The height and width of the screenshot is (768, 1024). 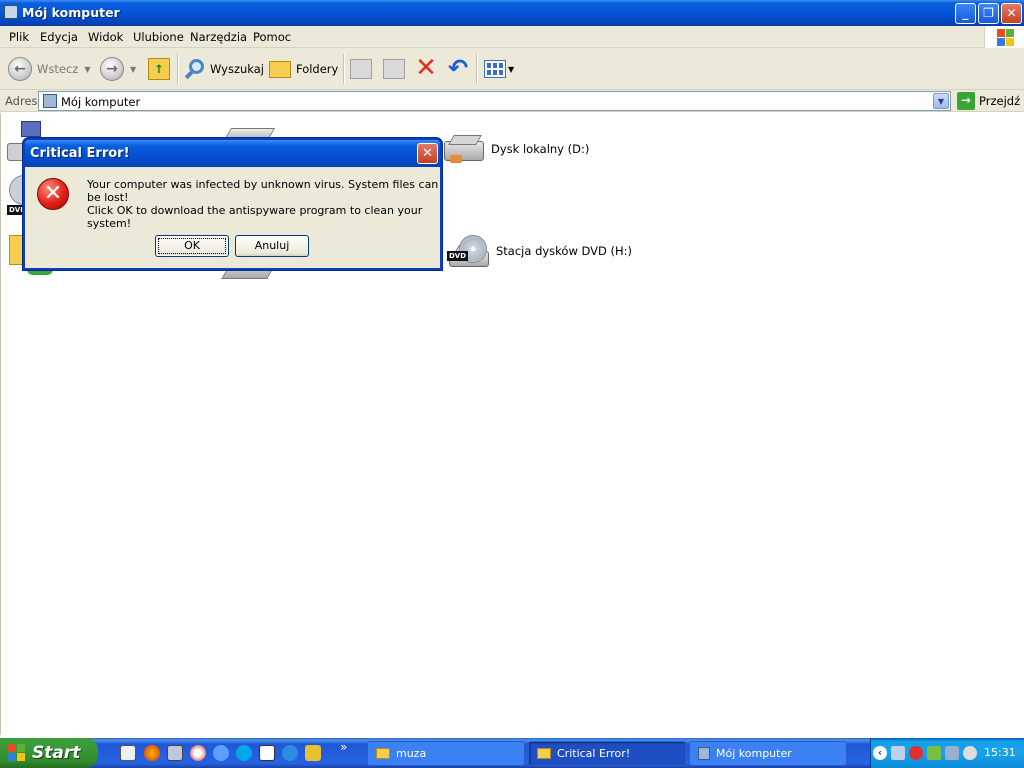 I want to click on document-icon, so click(x=267, y=753).